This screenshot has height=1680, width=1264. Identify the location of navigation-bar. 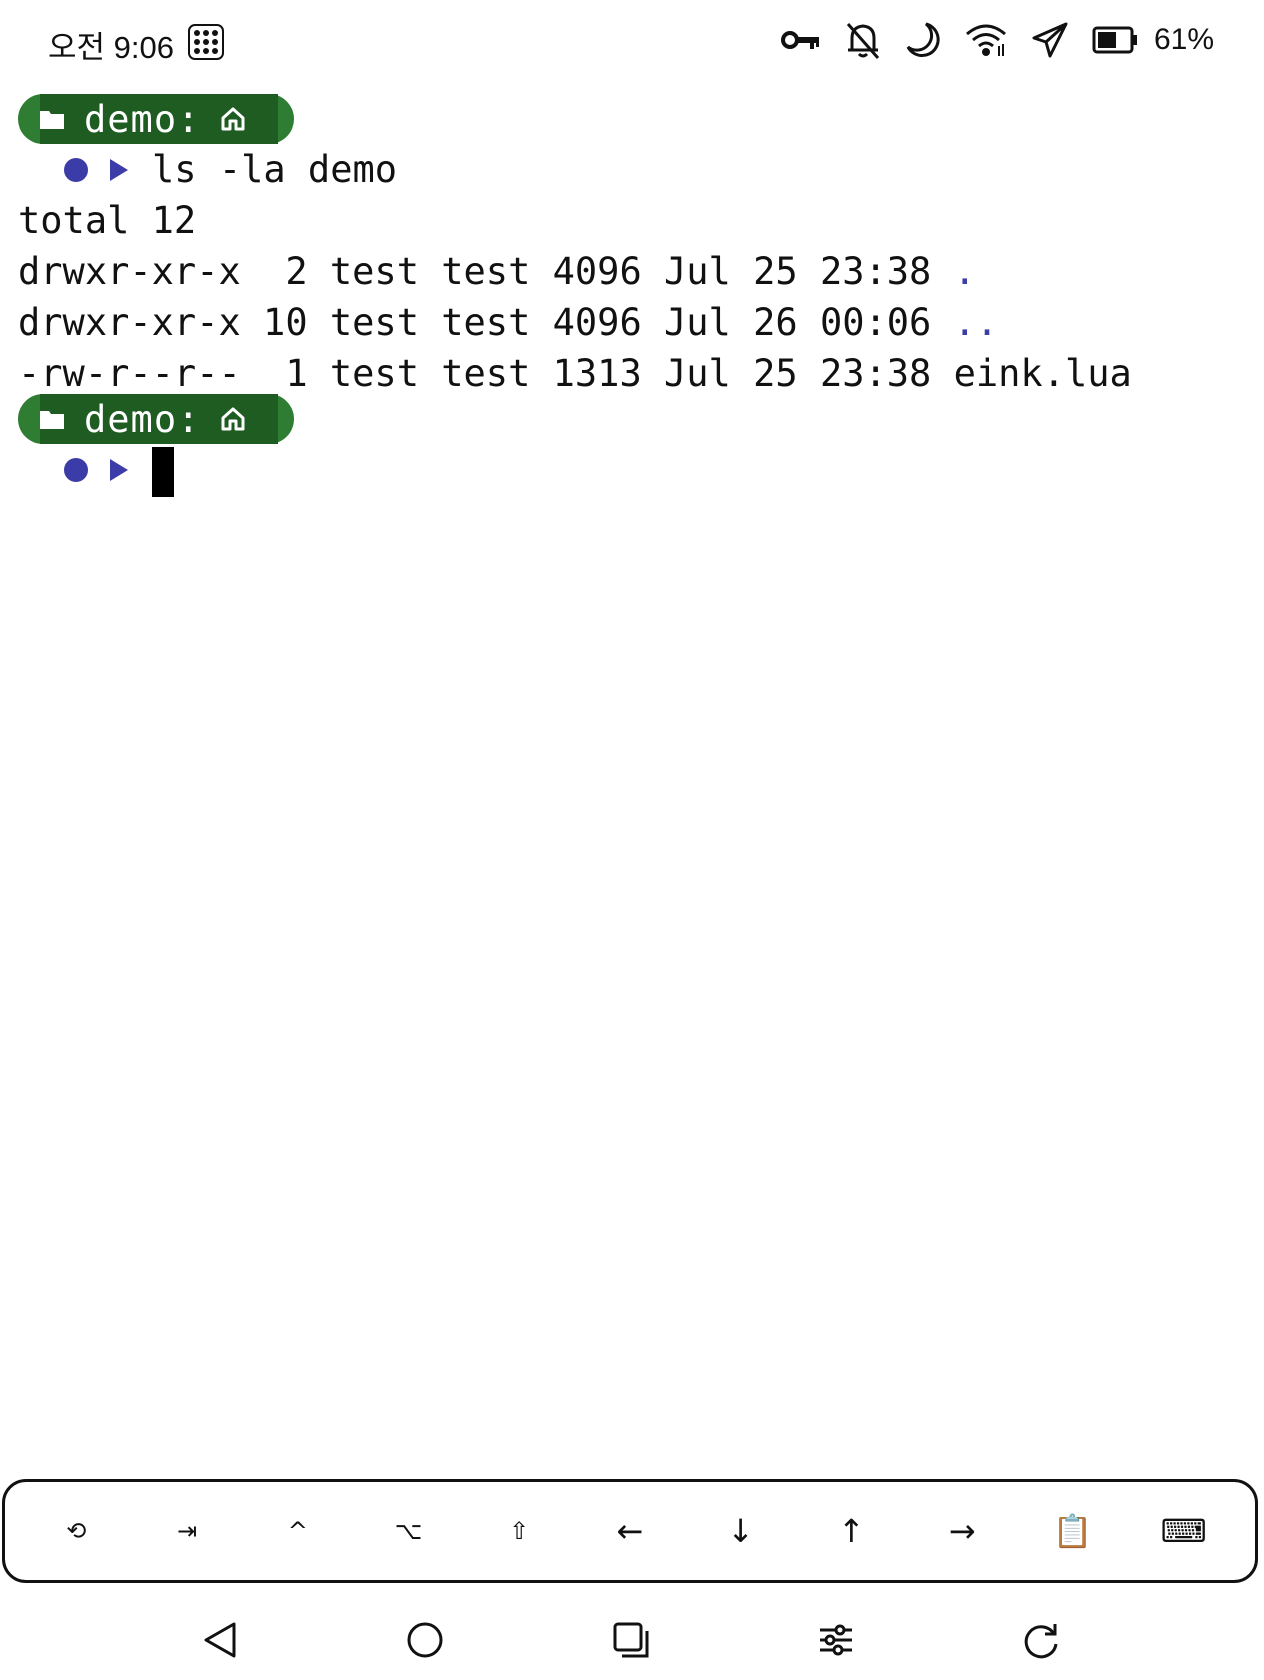
(632, 1643).